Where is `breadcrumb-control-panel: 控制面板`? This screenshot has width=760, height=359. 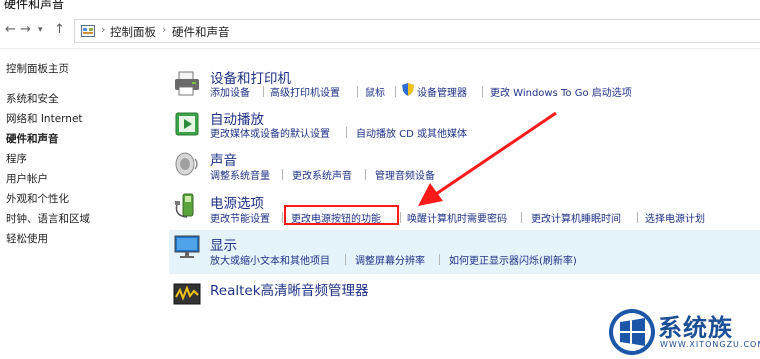
breadcrumb-control-panel: 控制面板 is located at coordinates (133, 32).